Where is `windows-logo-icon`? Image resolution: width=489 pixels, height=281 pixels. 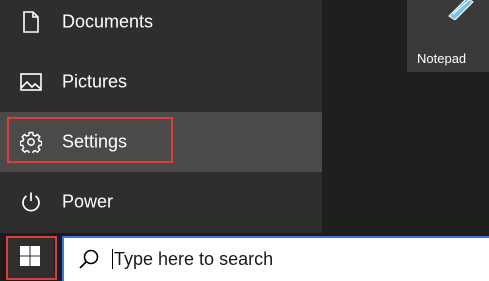
windows-logo-icon is located at coordinates (30, 258).